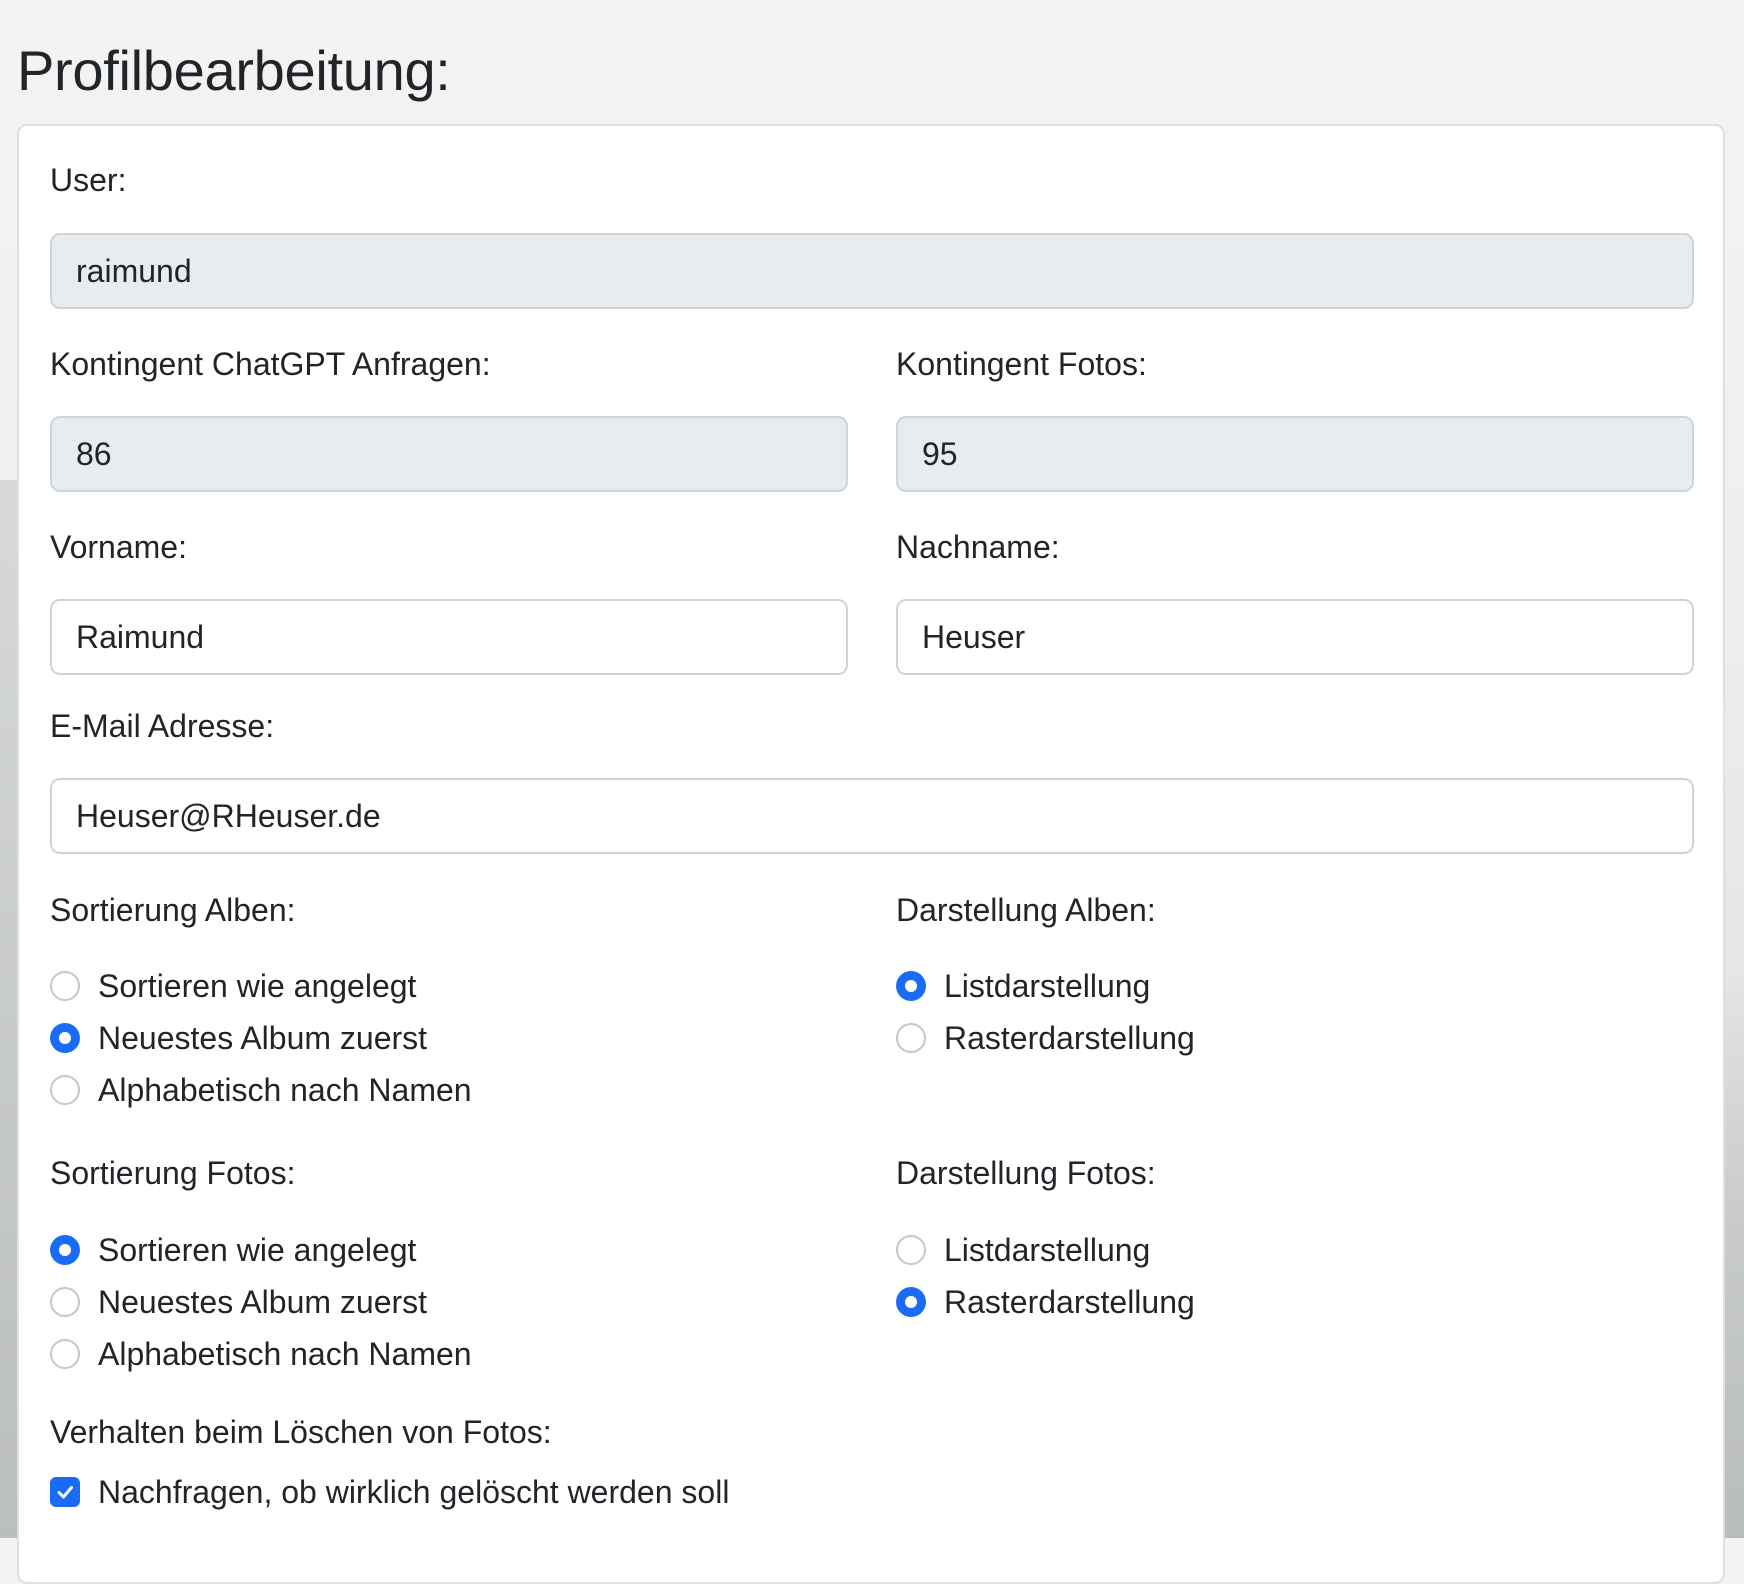 The height and width of the screenshot is (1584, 1744). Describe the element at coordinates (173, 910) in the screenshot. I see `sortierung-alben-label: Sortierung Alben:` at that location.